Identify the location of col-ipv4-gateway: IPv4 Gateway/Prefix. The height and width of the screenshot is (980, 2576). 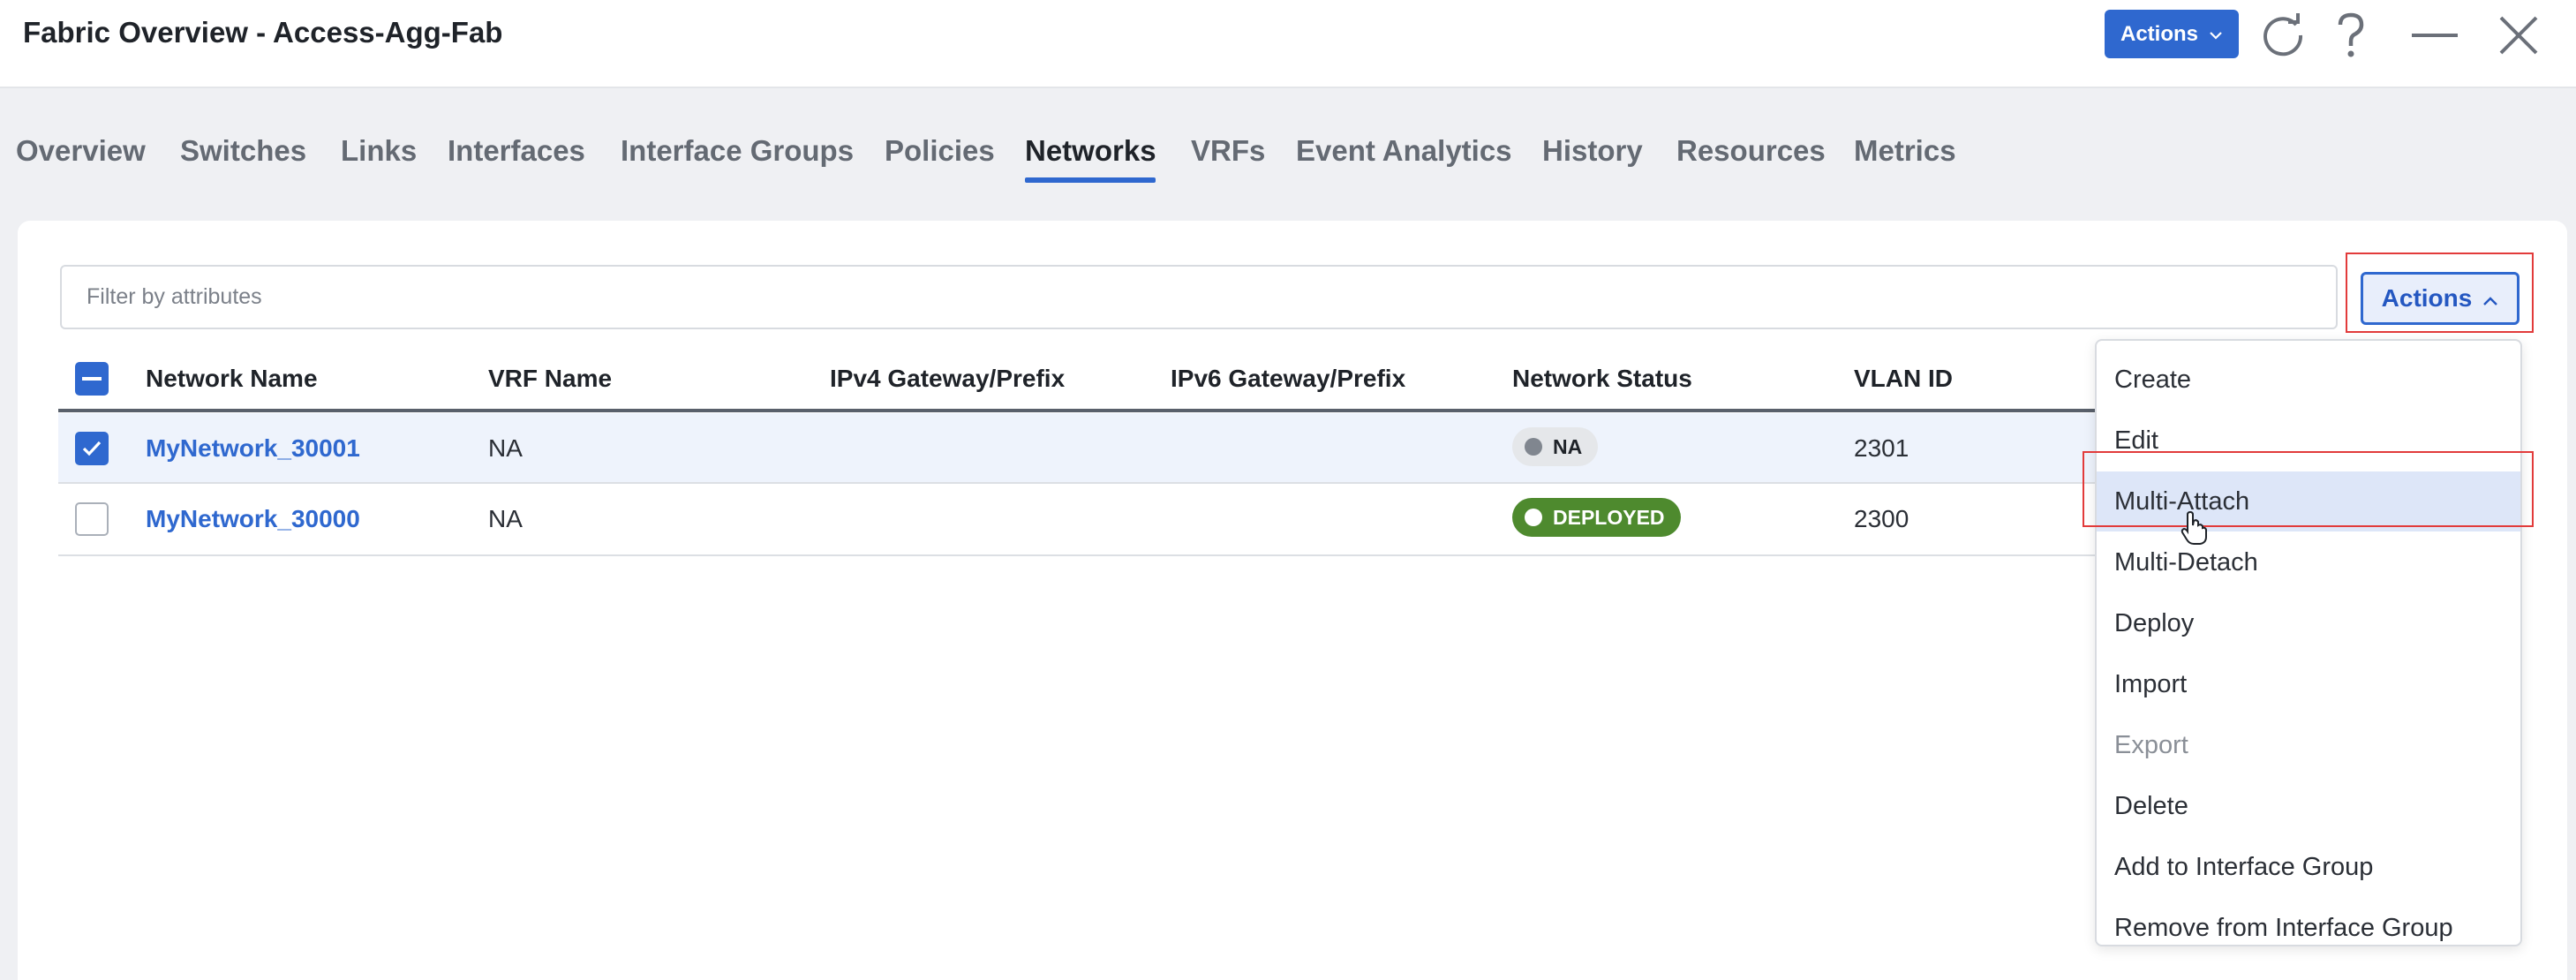
(948, 379).